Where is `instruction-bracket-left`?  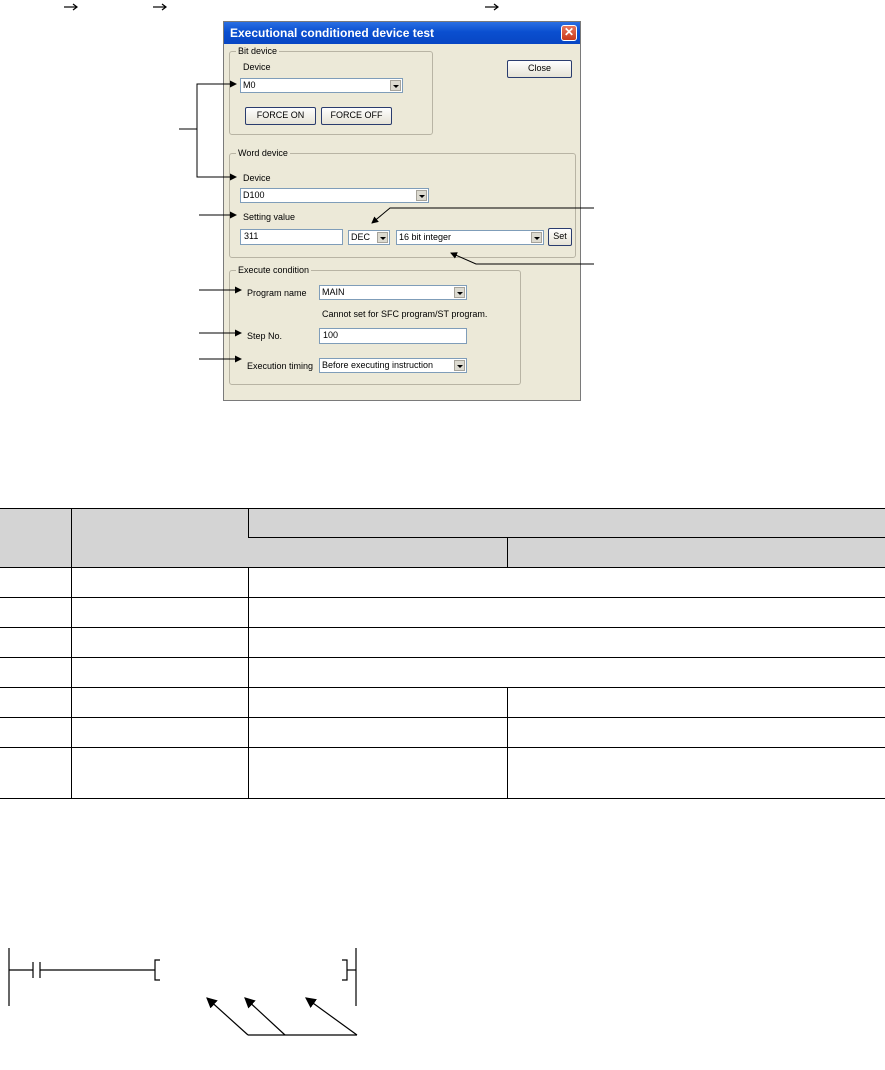 instruction-bracket-left is located at coordinates (157, 970).